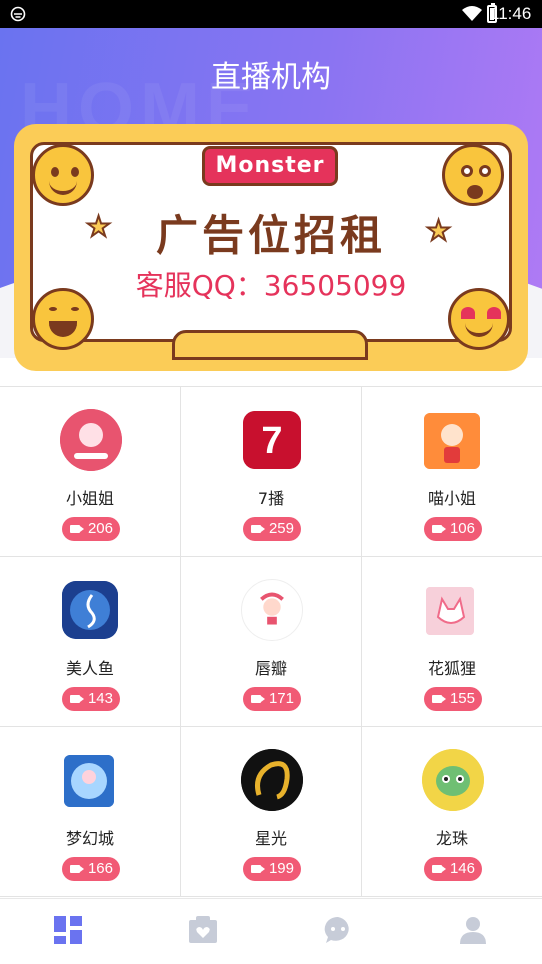 The height and width of the screenshot is (964, 542). What do you see at coordinates (271, 77) in the screenshot?
I see `page-title: 直播机构` at bounding box center [271, 77].